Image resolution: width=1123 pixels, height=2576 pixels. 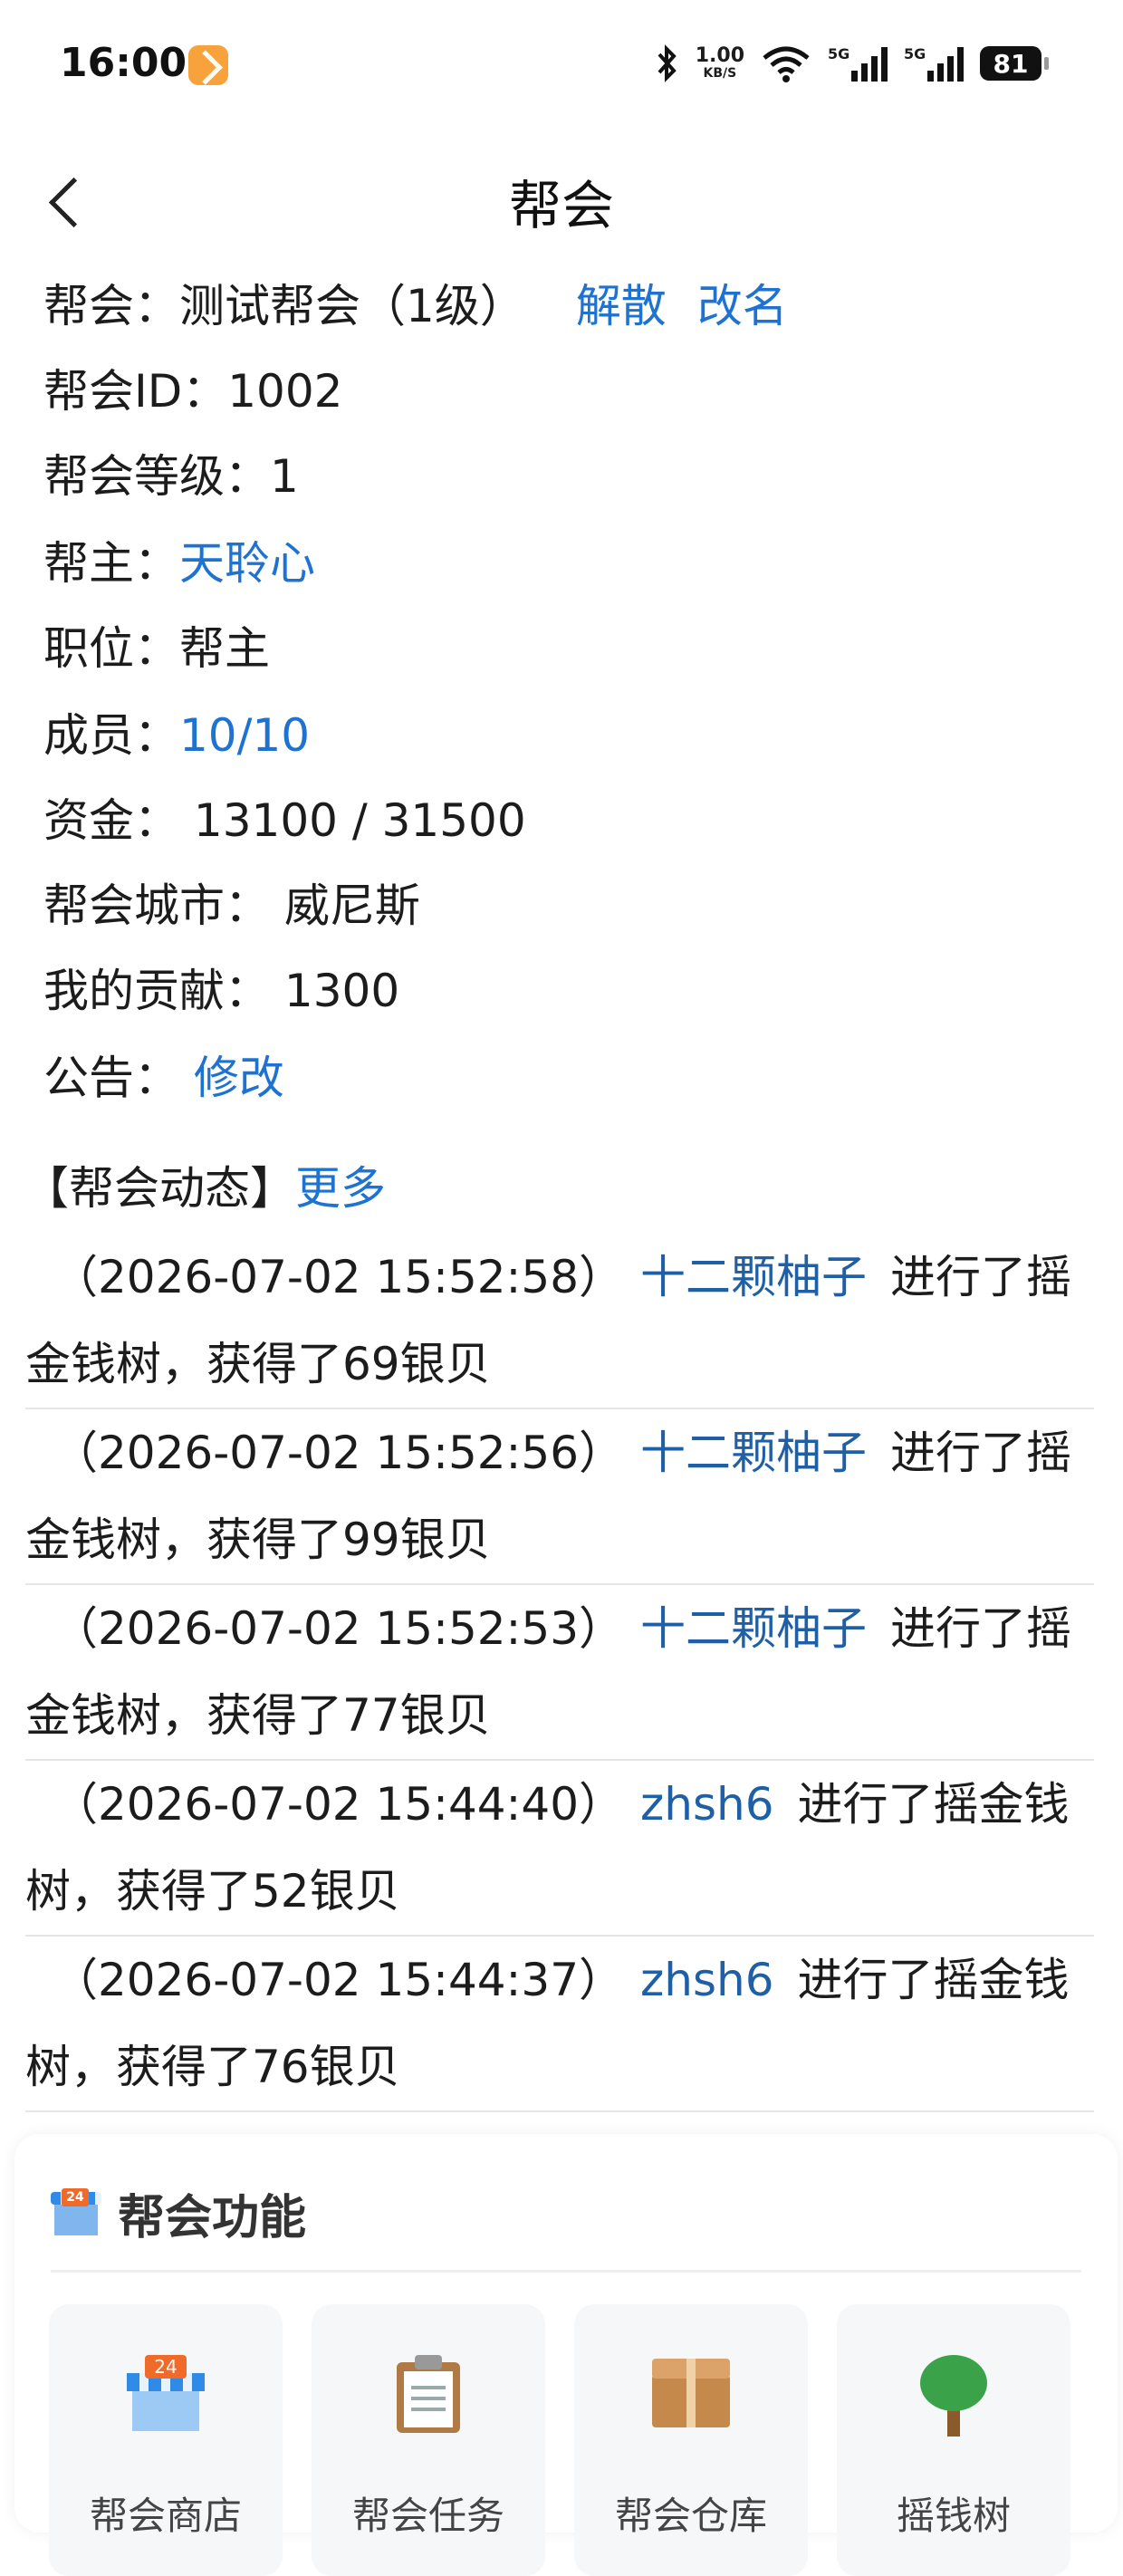 I want to click on bluetooth-icon, so click(x=667, y=63).